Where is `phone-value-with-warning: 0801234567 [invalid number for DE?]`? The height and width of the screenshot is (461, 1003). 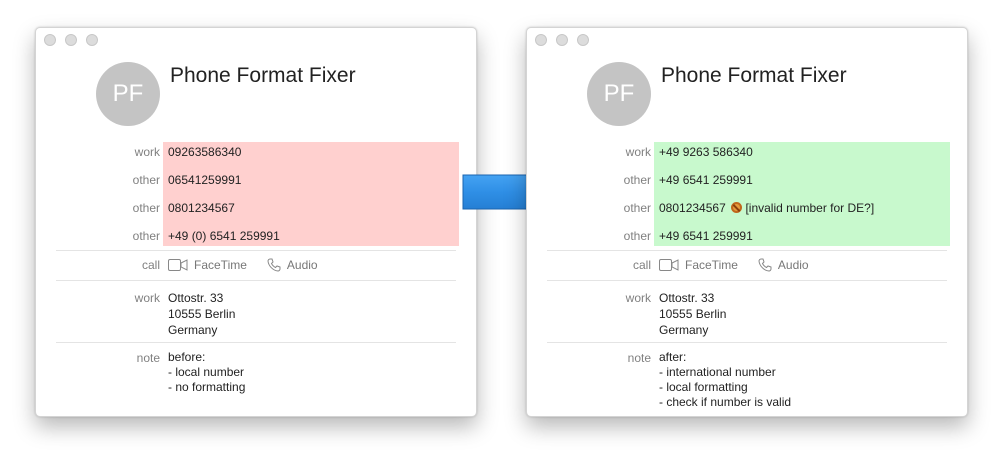
phone-value-with-warning: 0801234567 [invalid number for DE?] is located at coordinates (766, 208).